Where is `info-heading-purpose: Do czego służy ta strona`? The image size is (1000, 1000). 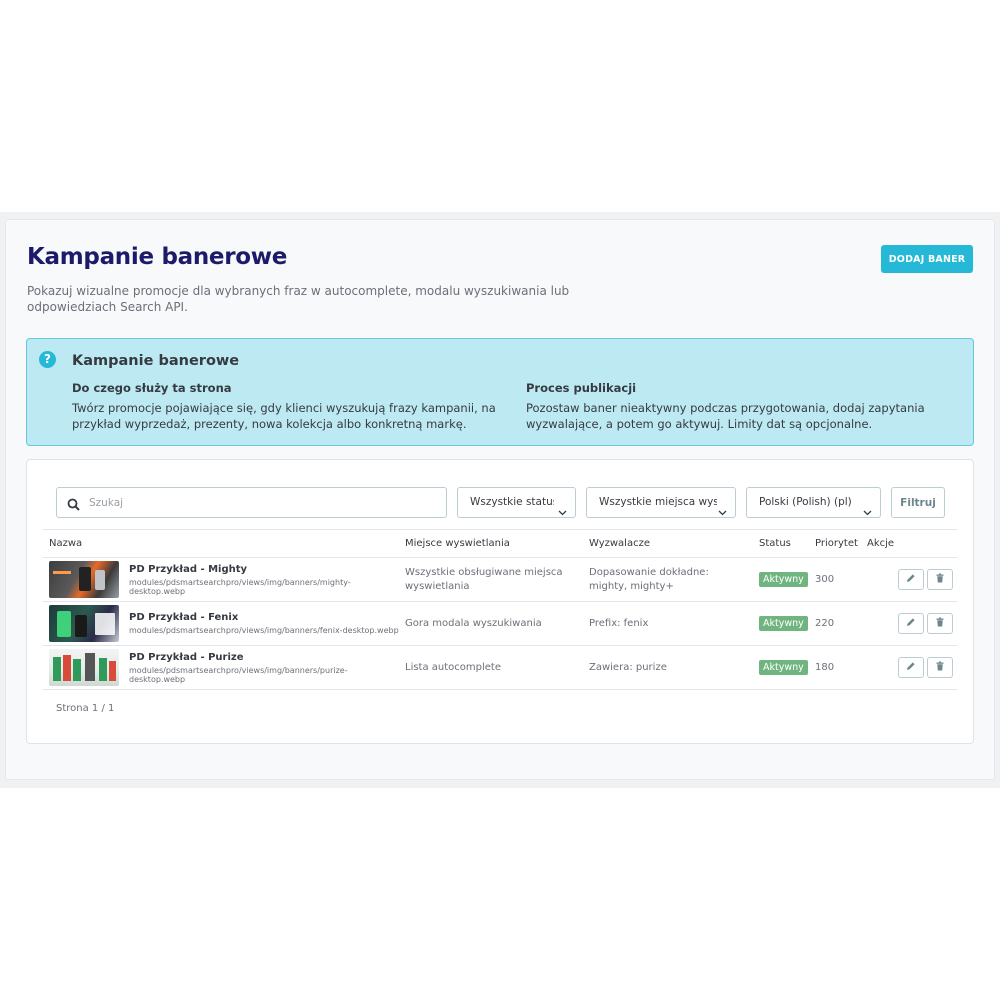
info-heading-purpose: Do czego służy ta strona is located at coordinates (152, 388).